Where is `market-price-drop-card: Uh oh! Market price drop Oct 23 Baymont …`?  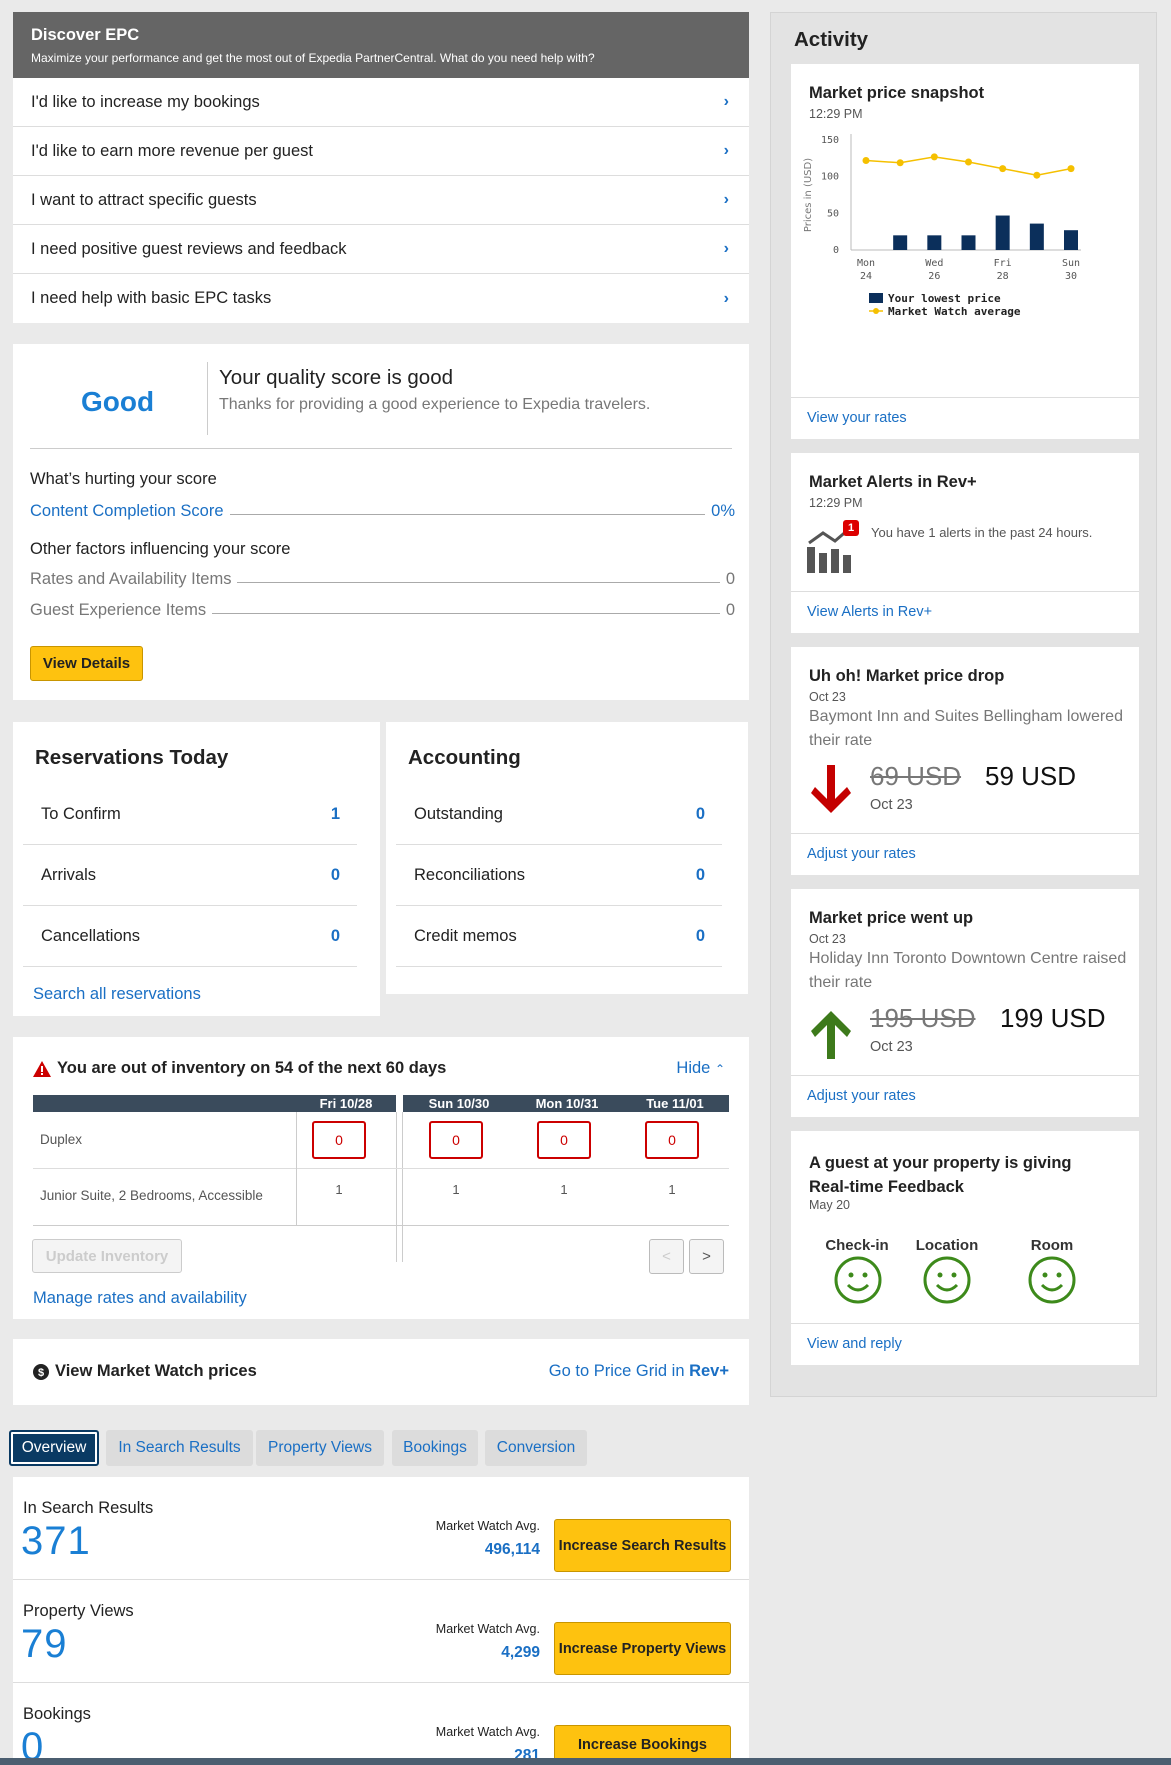
market-price-drop-card: Uh oh! Market price drop Oct 23 Baymont … is located at coordinates (965, 761).